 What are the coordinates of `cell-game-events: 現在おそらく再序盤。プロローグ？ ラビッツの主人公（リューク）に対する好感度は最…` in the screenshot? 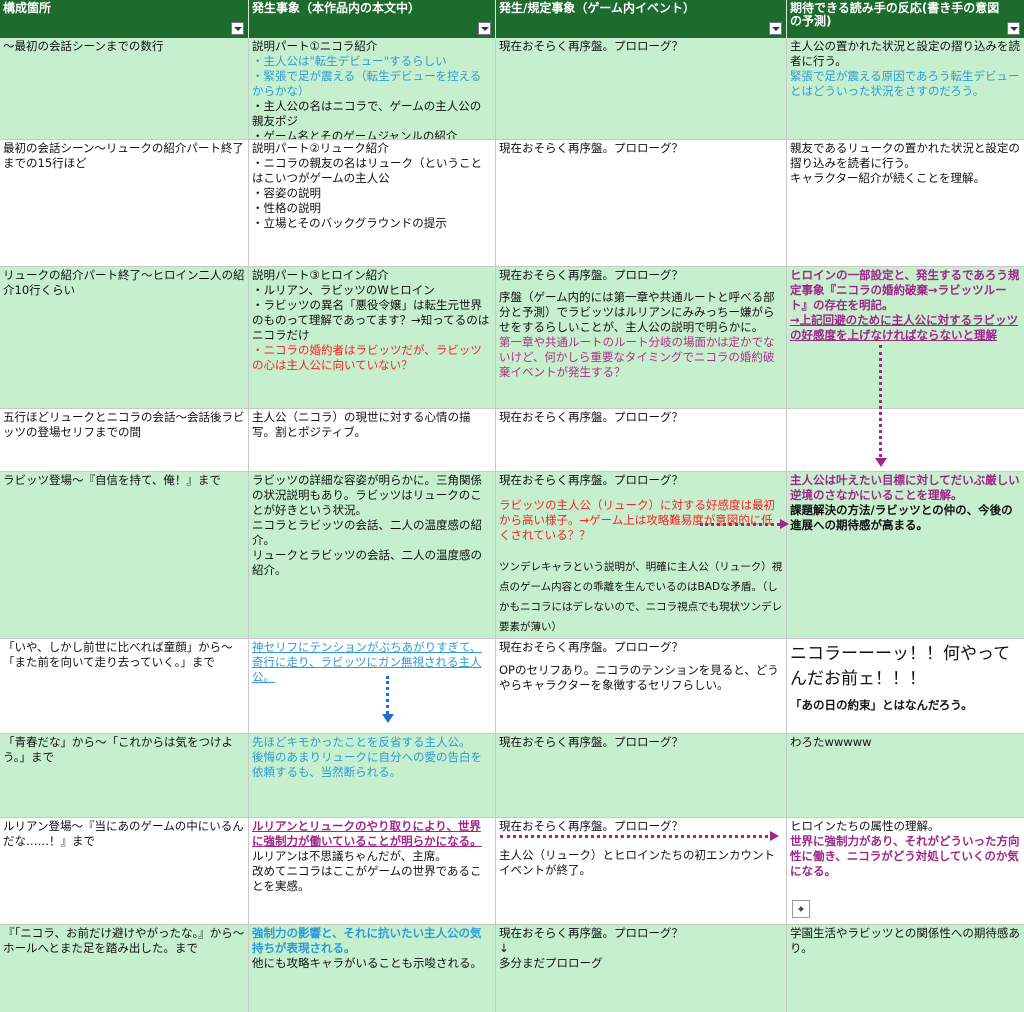 It's located at (641, 555).